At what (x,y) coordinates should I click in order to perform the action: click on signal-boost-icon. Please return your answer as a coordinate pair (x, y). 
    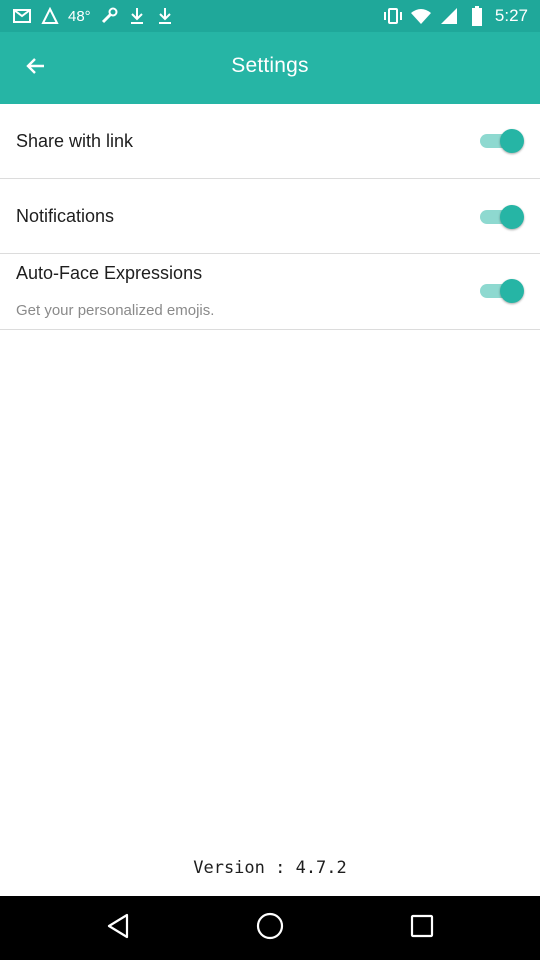
    Looking at the image, I should click on (50, 16).